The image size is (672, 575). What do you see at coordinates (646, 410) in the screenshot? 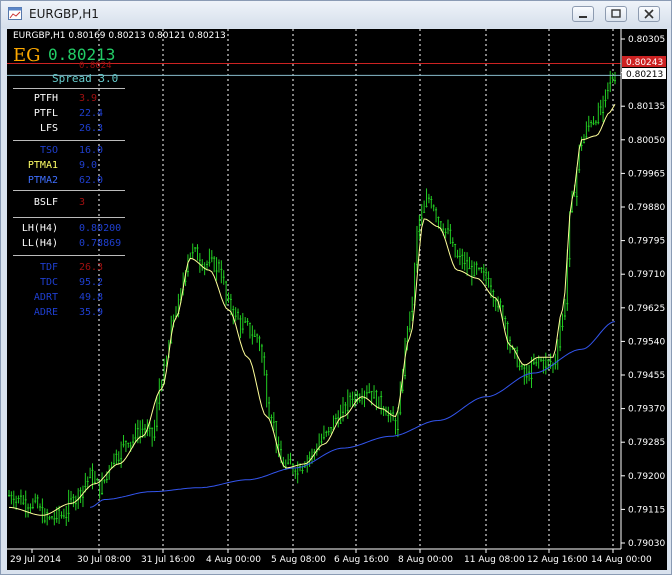
I see `price-tick-label: 0.79370` at bounding box center [646, 410].